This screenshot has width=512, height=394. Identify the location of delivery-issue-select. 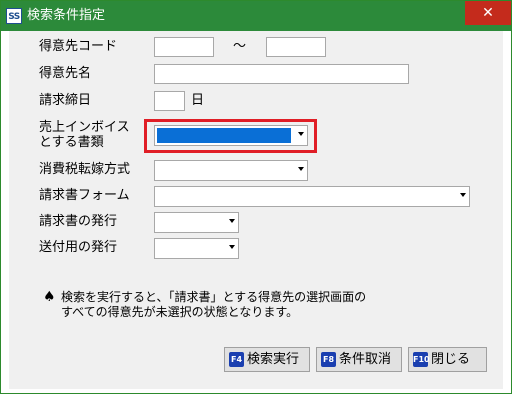
(196, 248).